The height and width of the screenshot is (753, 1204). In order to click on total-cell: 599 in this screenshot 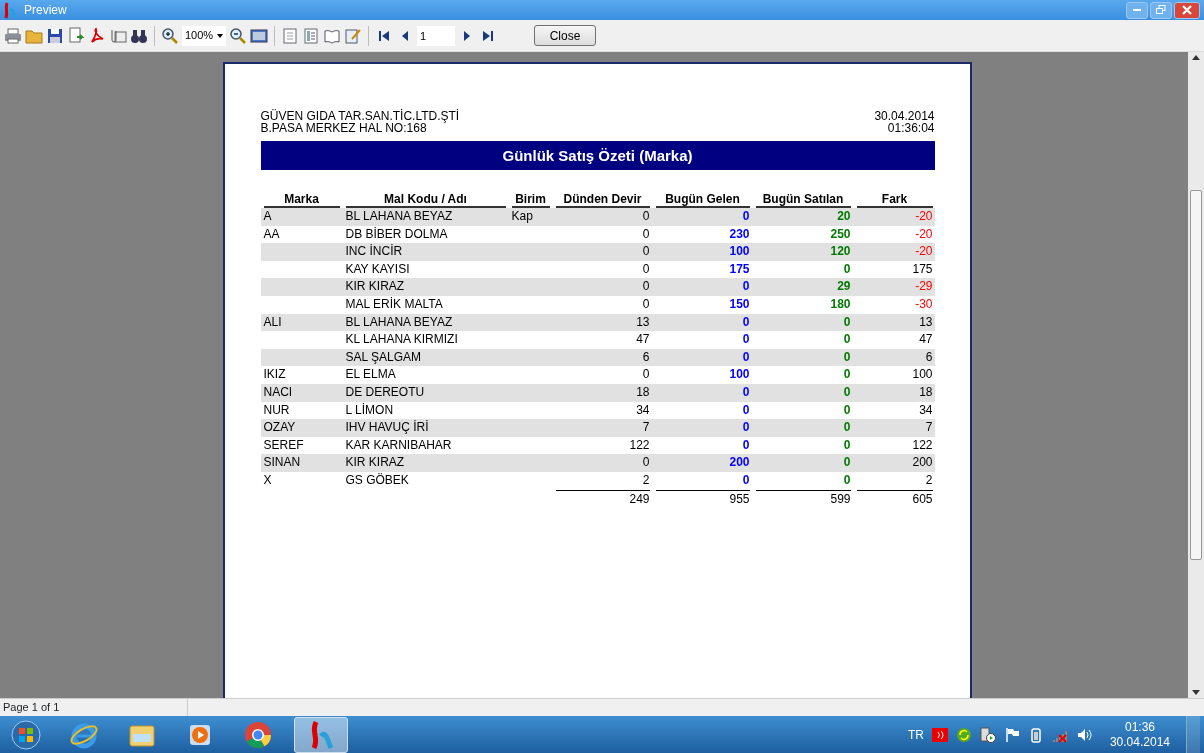, I will do `click(803, 498)`.